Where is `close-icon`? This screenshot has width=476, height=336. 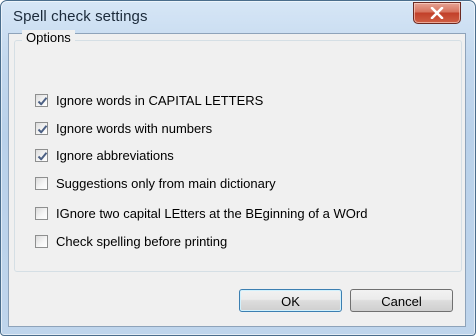 close-icon is located at coordinates (437, 13).